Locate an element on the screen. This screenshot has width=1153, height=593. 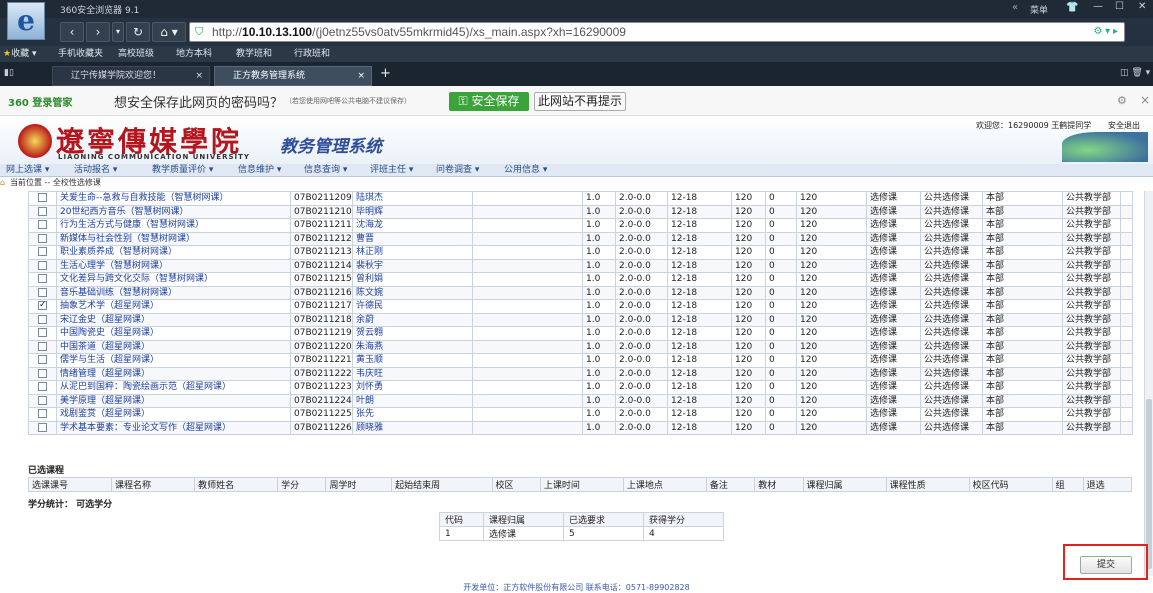
course-name-link: 中国茶道（超星网课） is located at coordinates (173, 346).